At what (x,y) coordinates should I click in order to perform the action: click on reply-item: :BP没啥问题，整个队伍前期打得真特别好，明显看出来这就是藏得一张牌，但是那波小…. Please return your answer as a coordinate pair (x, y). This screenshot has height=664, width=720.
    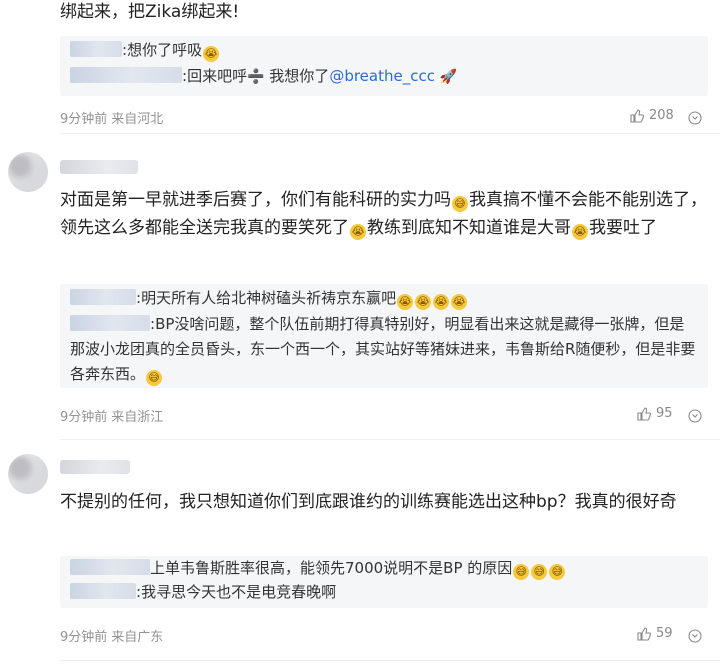
    Looking at the image, I should click on (384, 349).